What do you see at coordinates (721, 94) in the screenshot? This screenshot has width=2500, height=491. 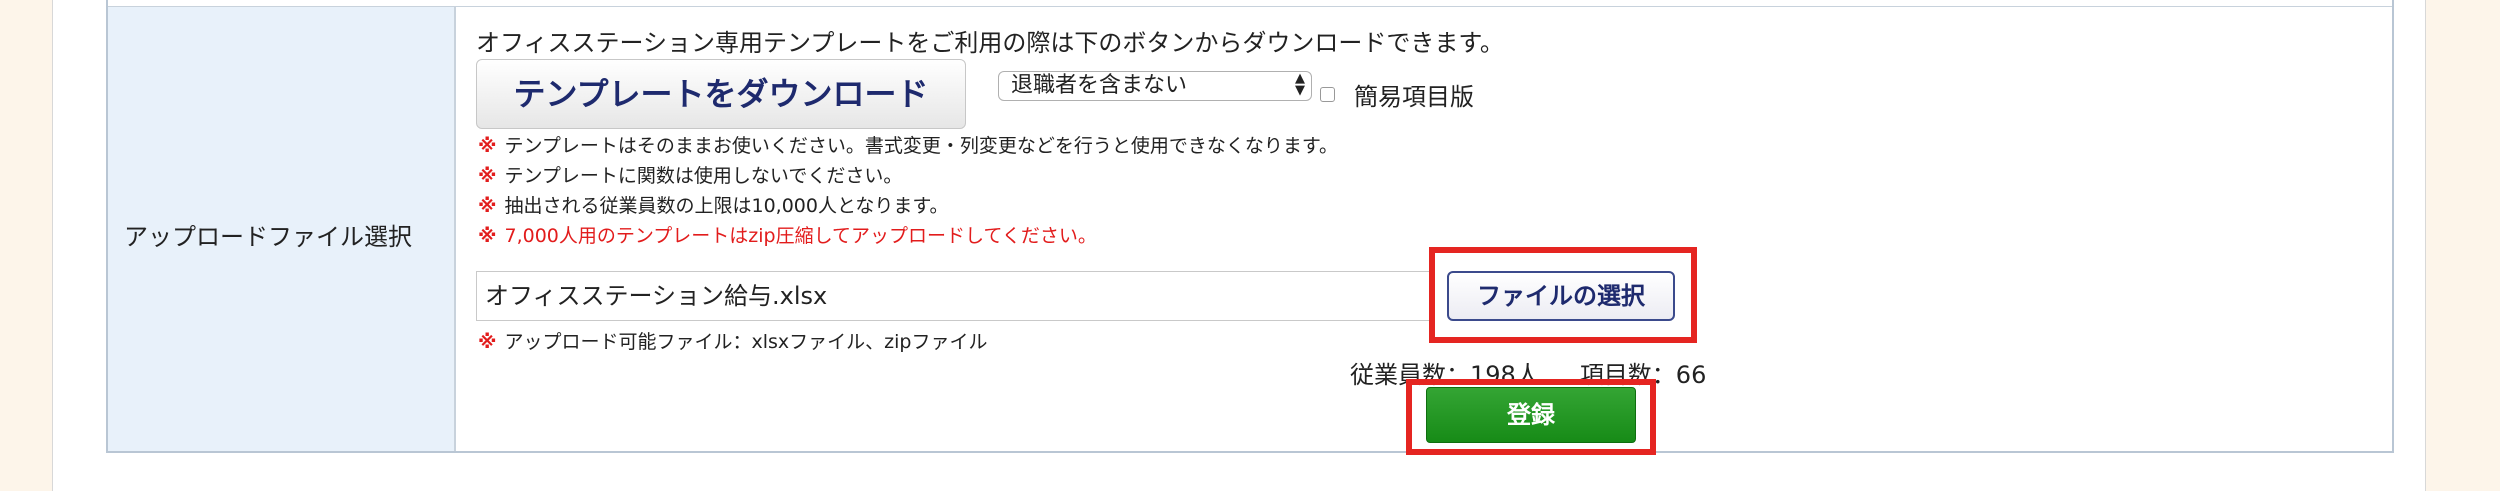 I see `template-download-button: テンプレートをダウンロード` at bounding box center [721, 94].